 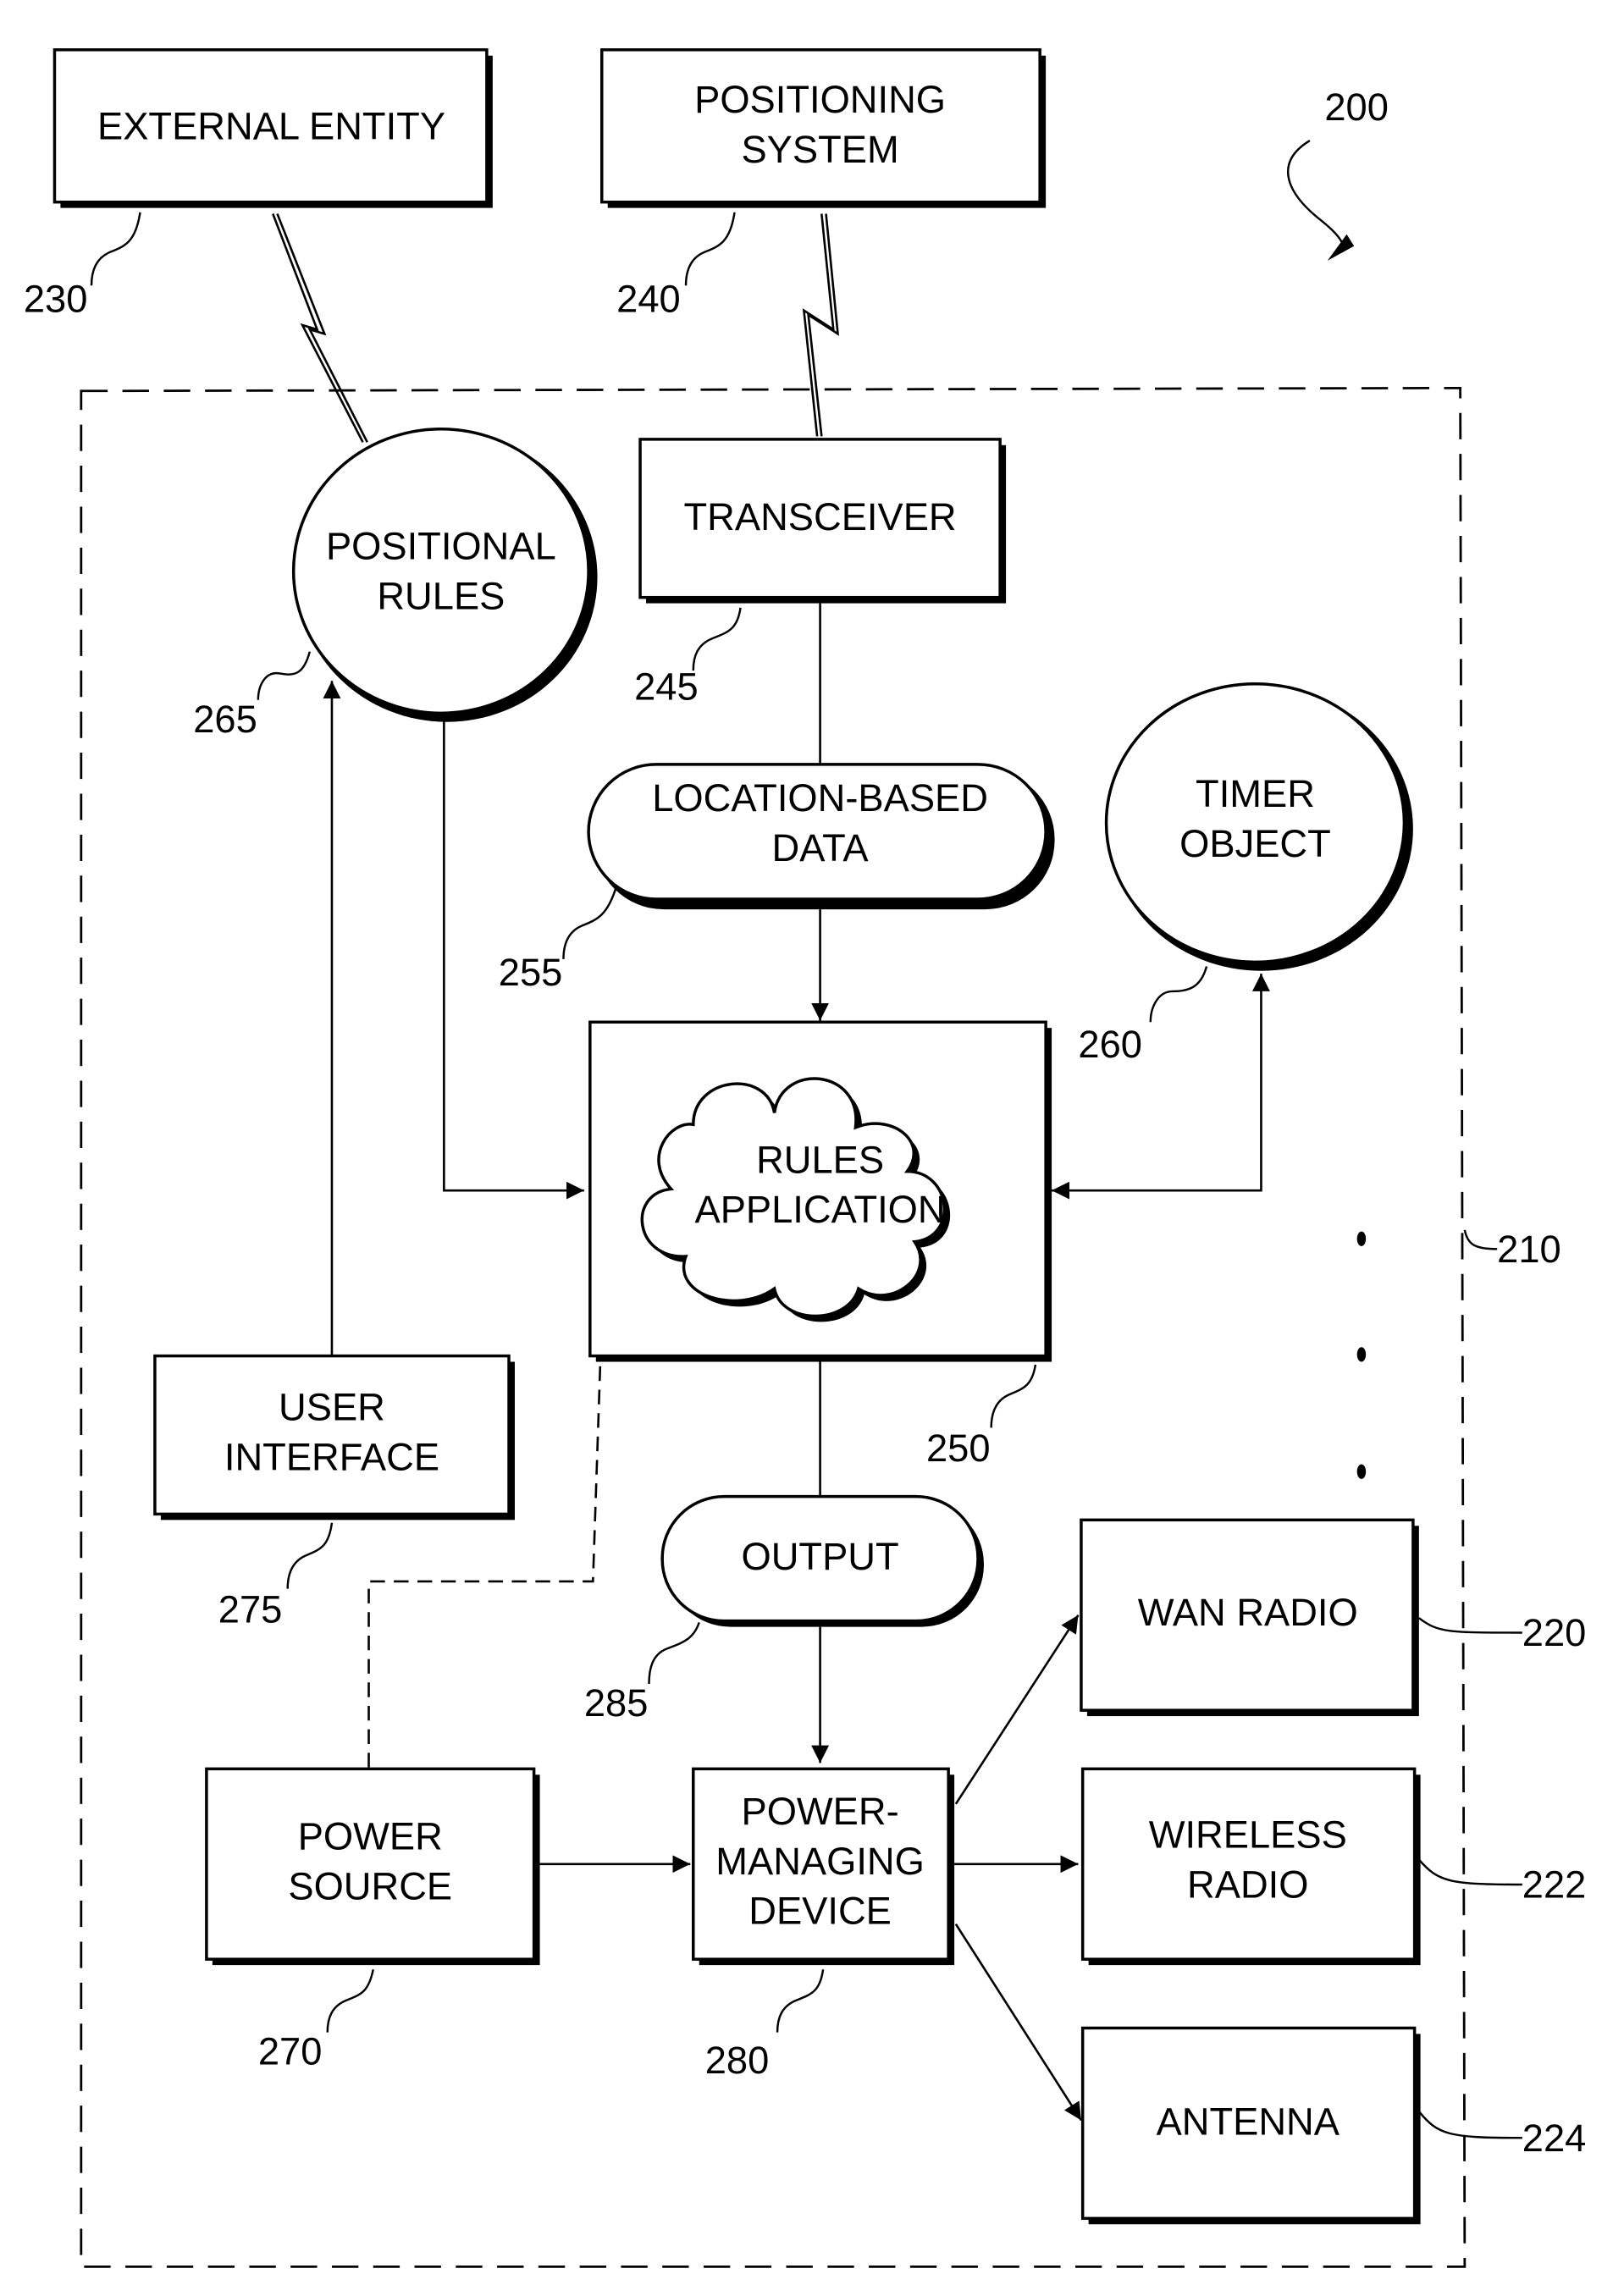 I want to click on positional-rules-circle: POSITIONAL RULES, so click(x=445, y=575).